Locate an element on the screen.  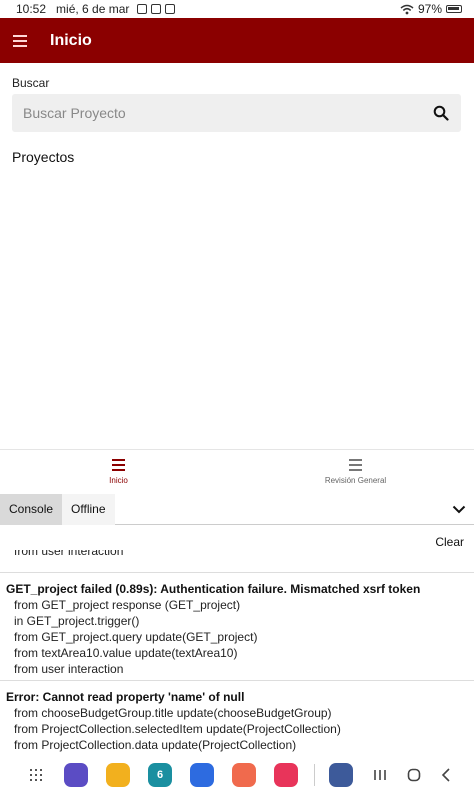
app-notification-icon is located at coordinates (156, 9).